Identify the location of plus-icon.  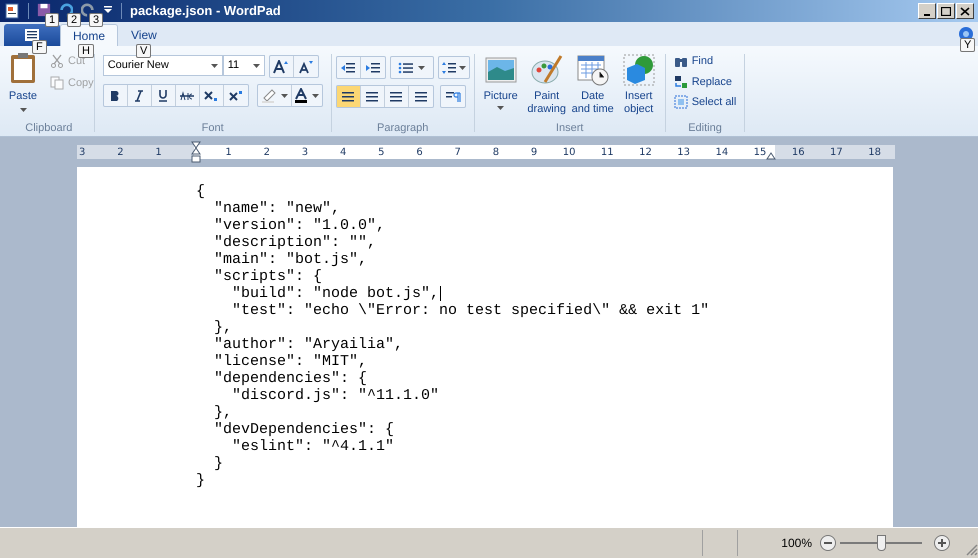
(942, 543).